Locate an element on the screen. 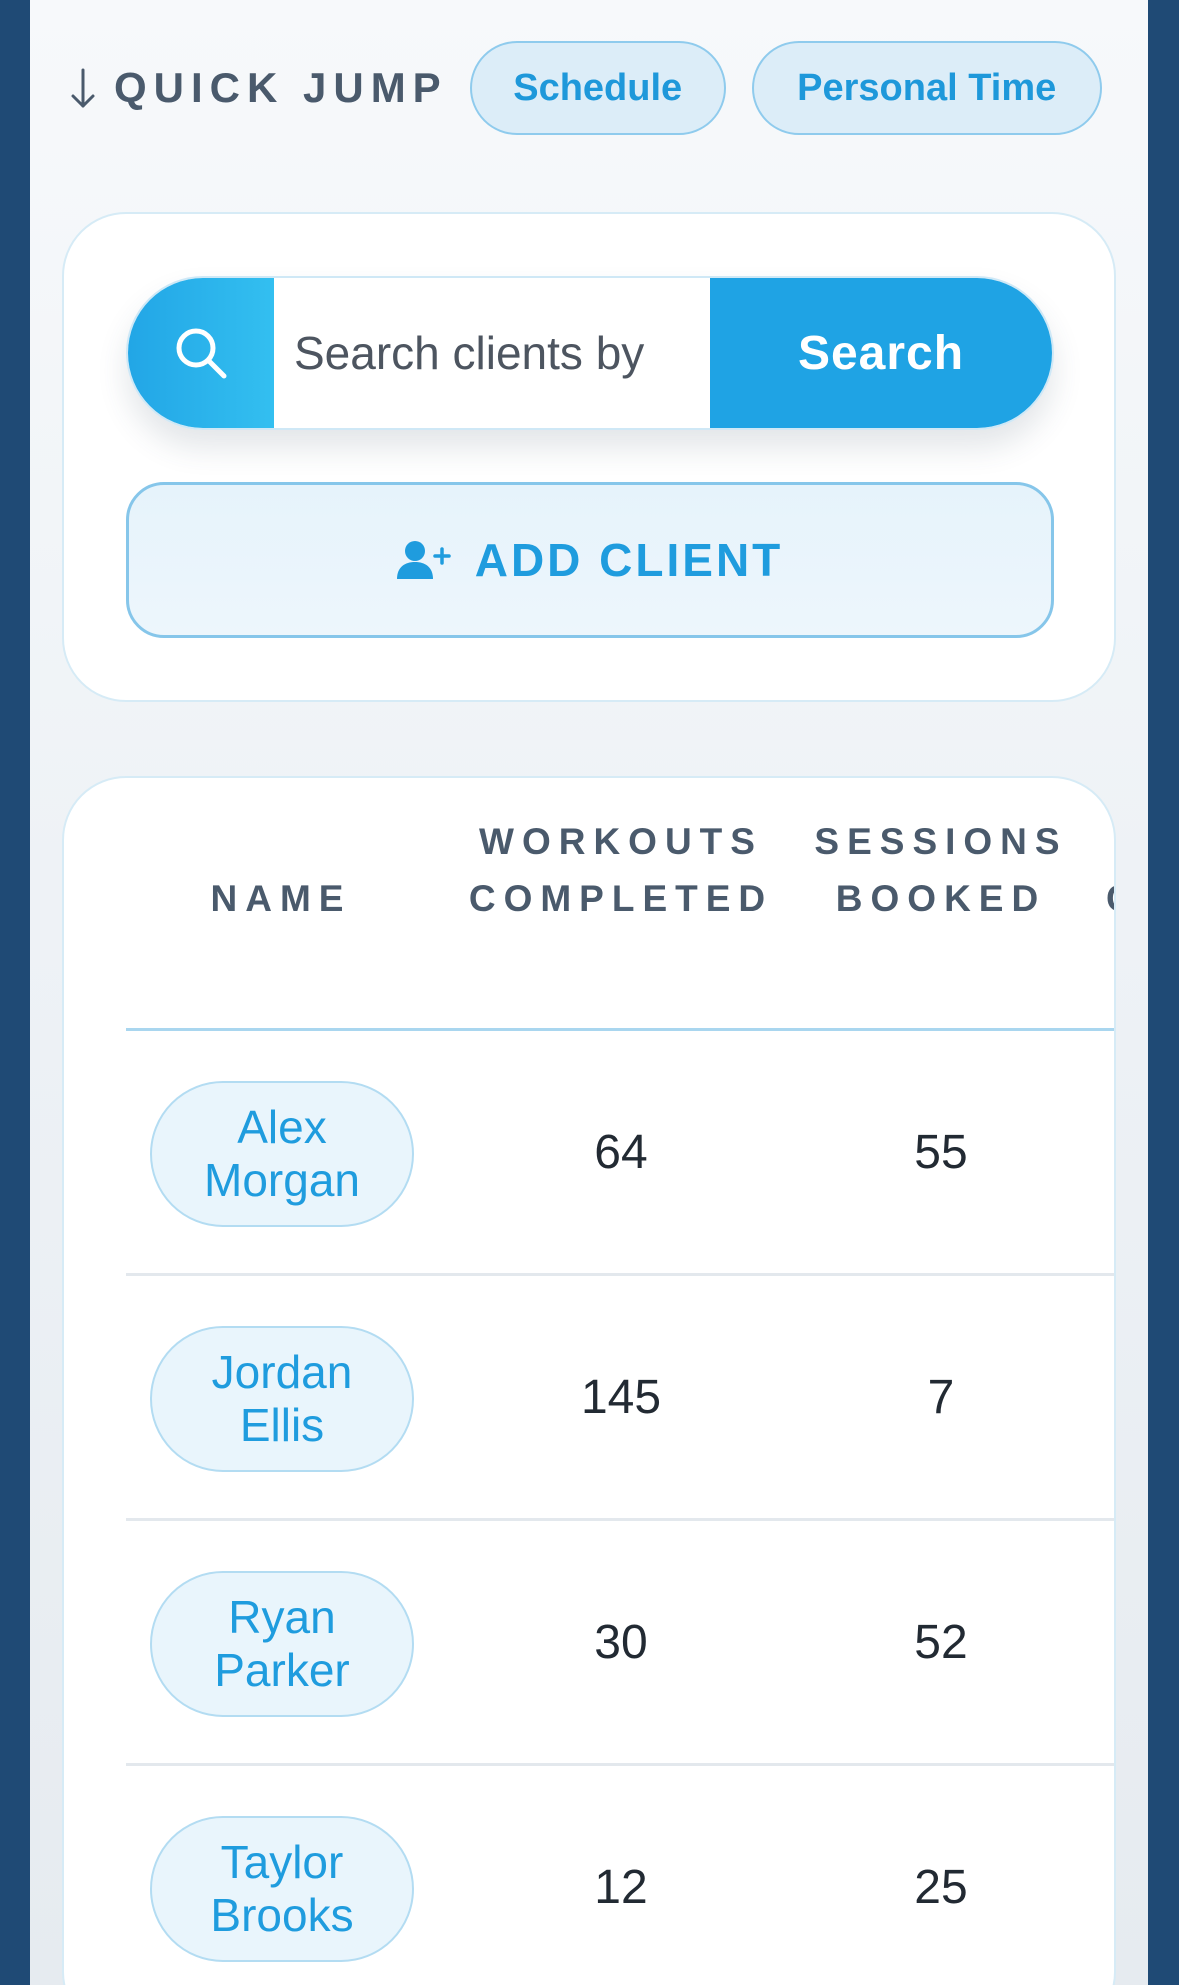  client-last-name: Morgan is located at coordinates (282, 1180).